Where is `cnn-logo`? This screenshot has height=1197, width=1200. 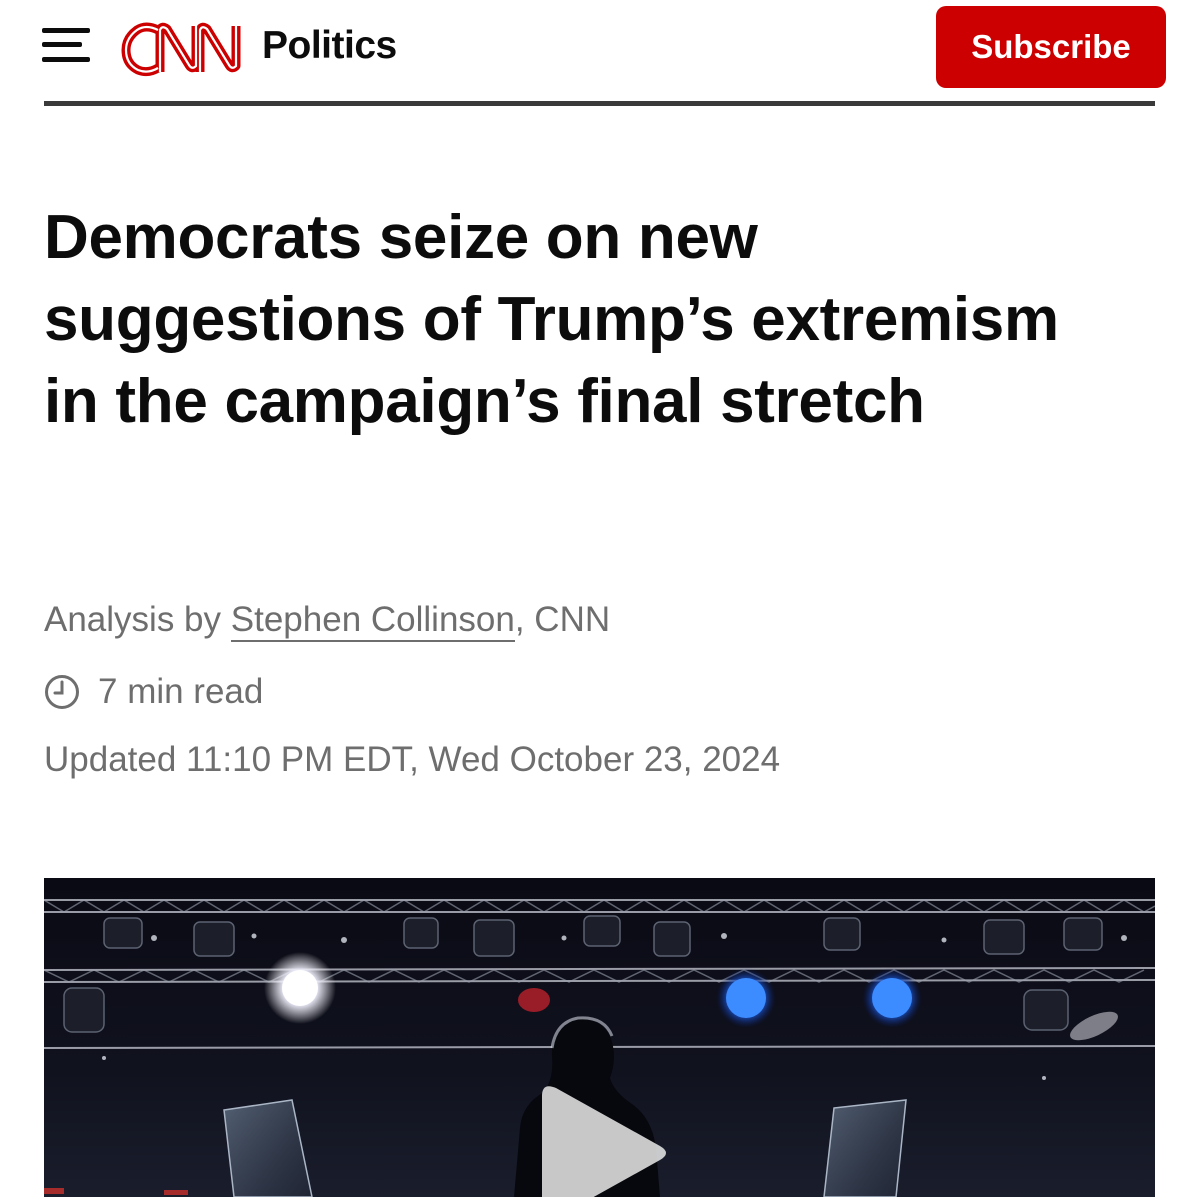
cnn-logo is located at coordinates (185, 48).